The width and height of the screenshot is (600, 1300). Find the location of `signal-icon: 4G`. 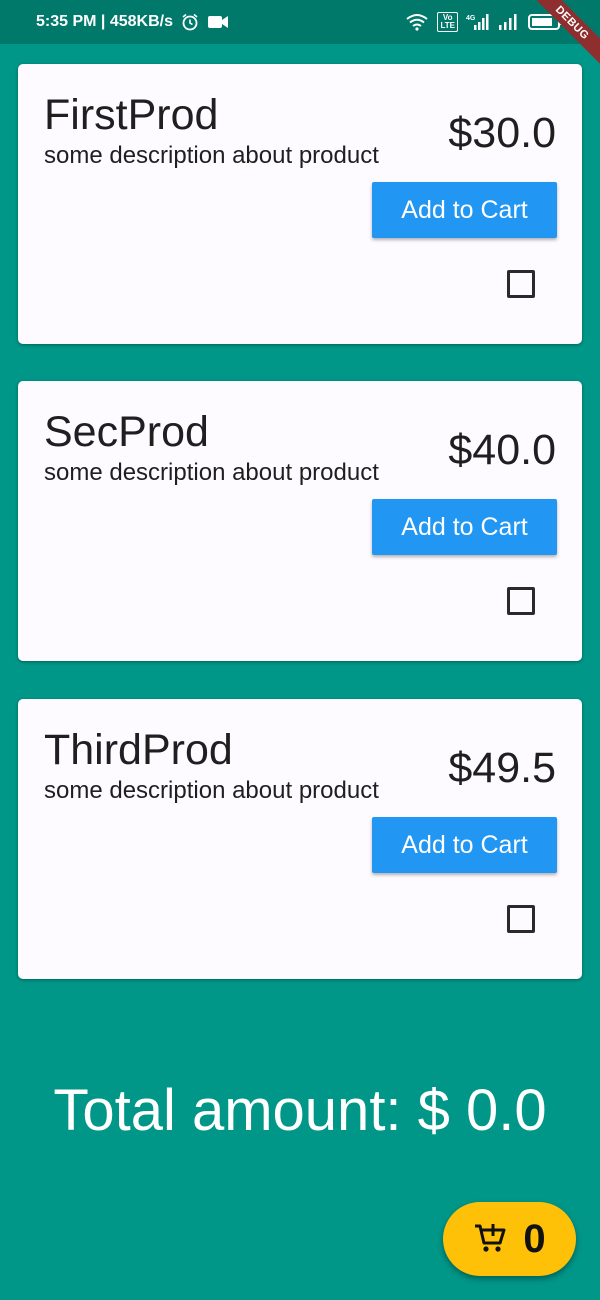

signal-icon: 4G is located at coordinates (478, 22).